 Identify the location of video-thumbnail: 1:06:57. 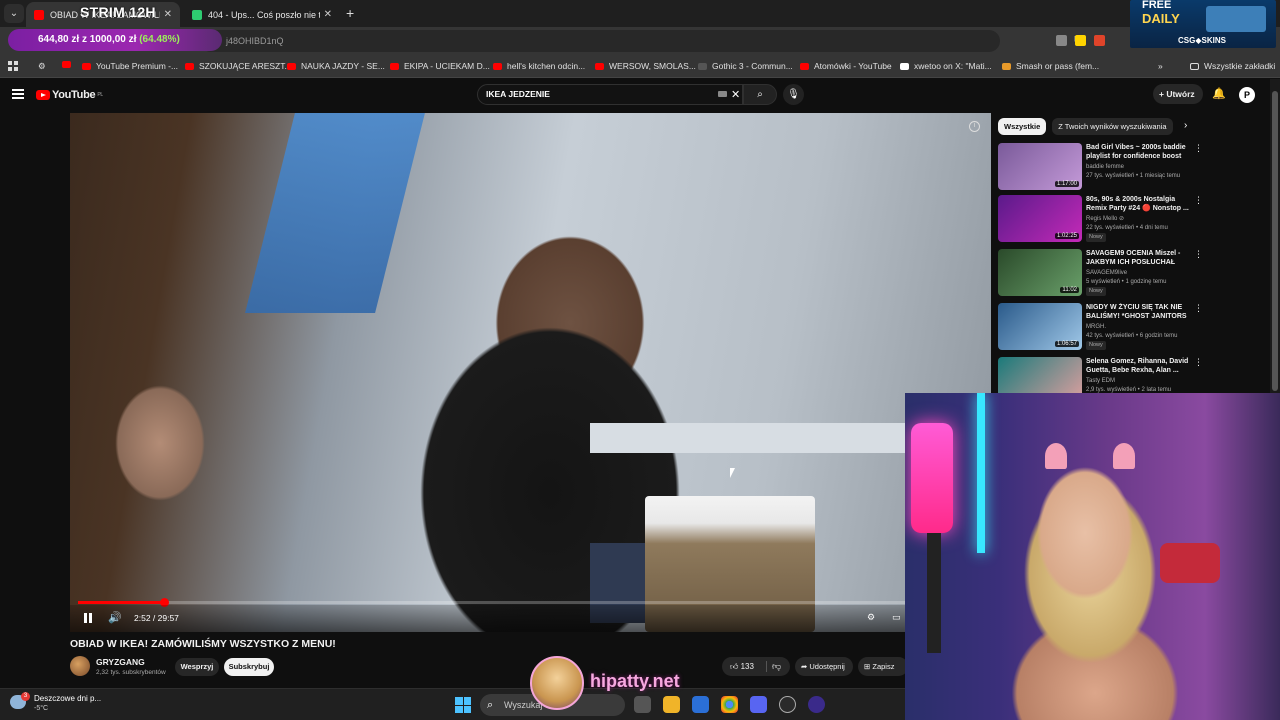
(1040, 326).